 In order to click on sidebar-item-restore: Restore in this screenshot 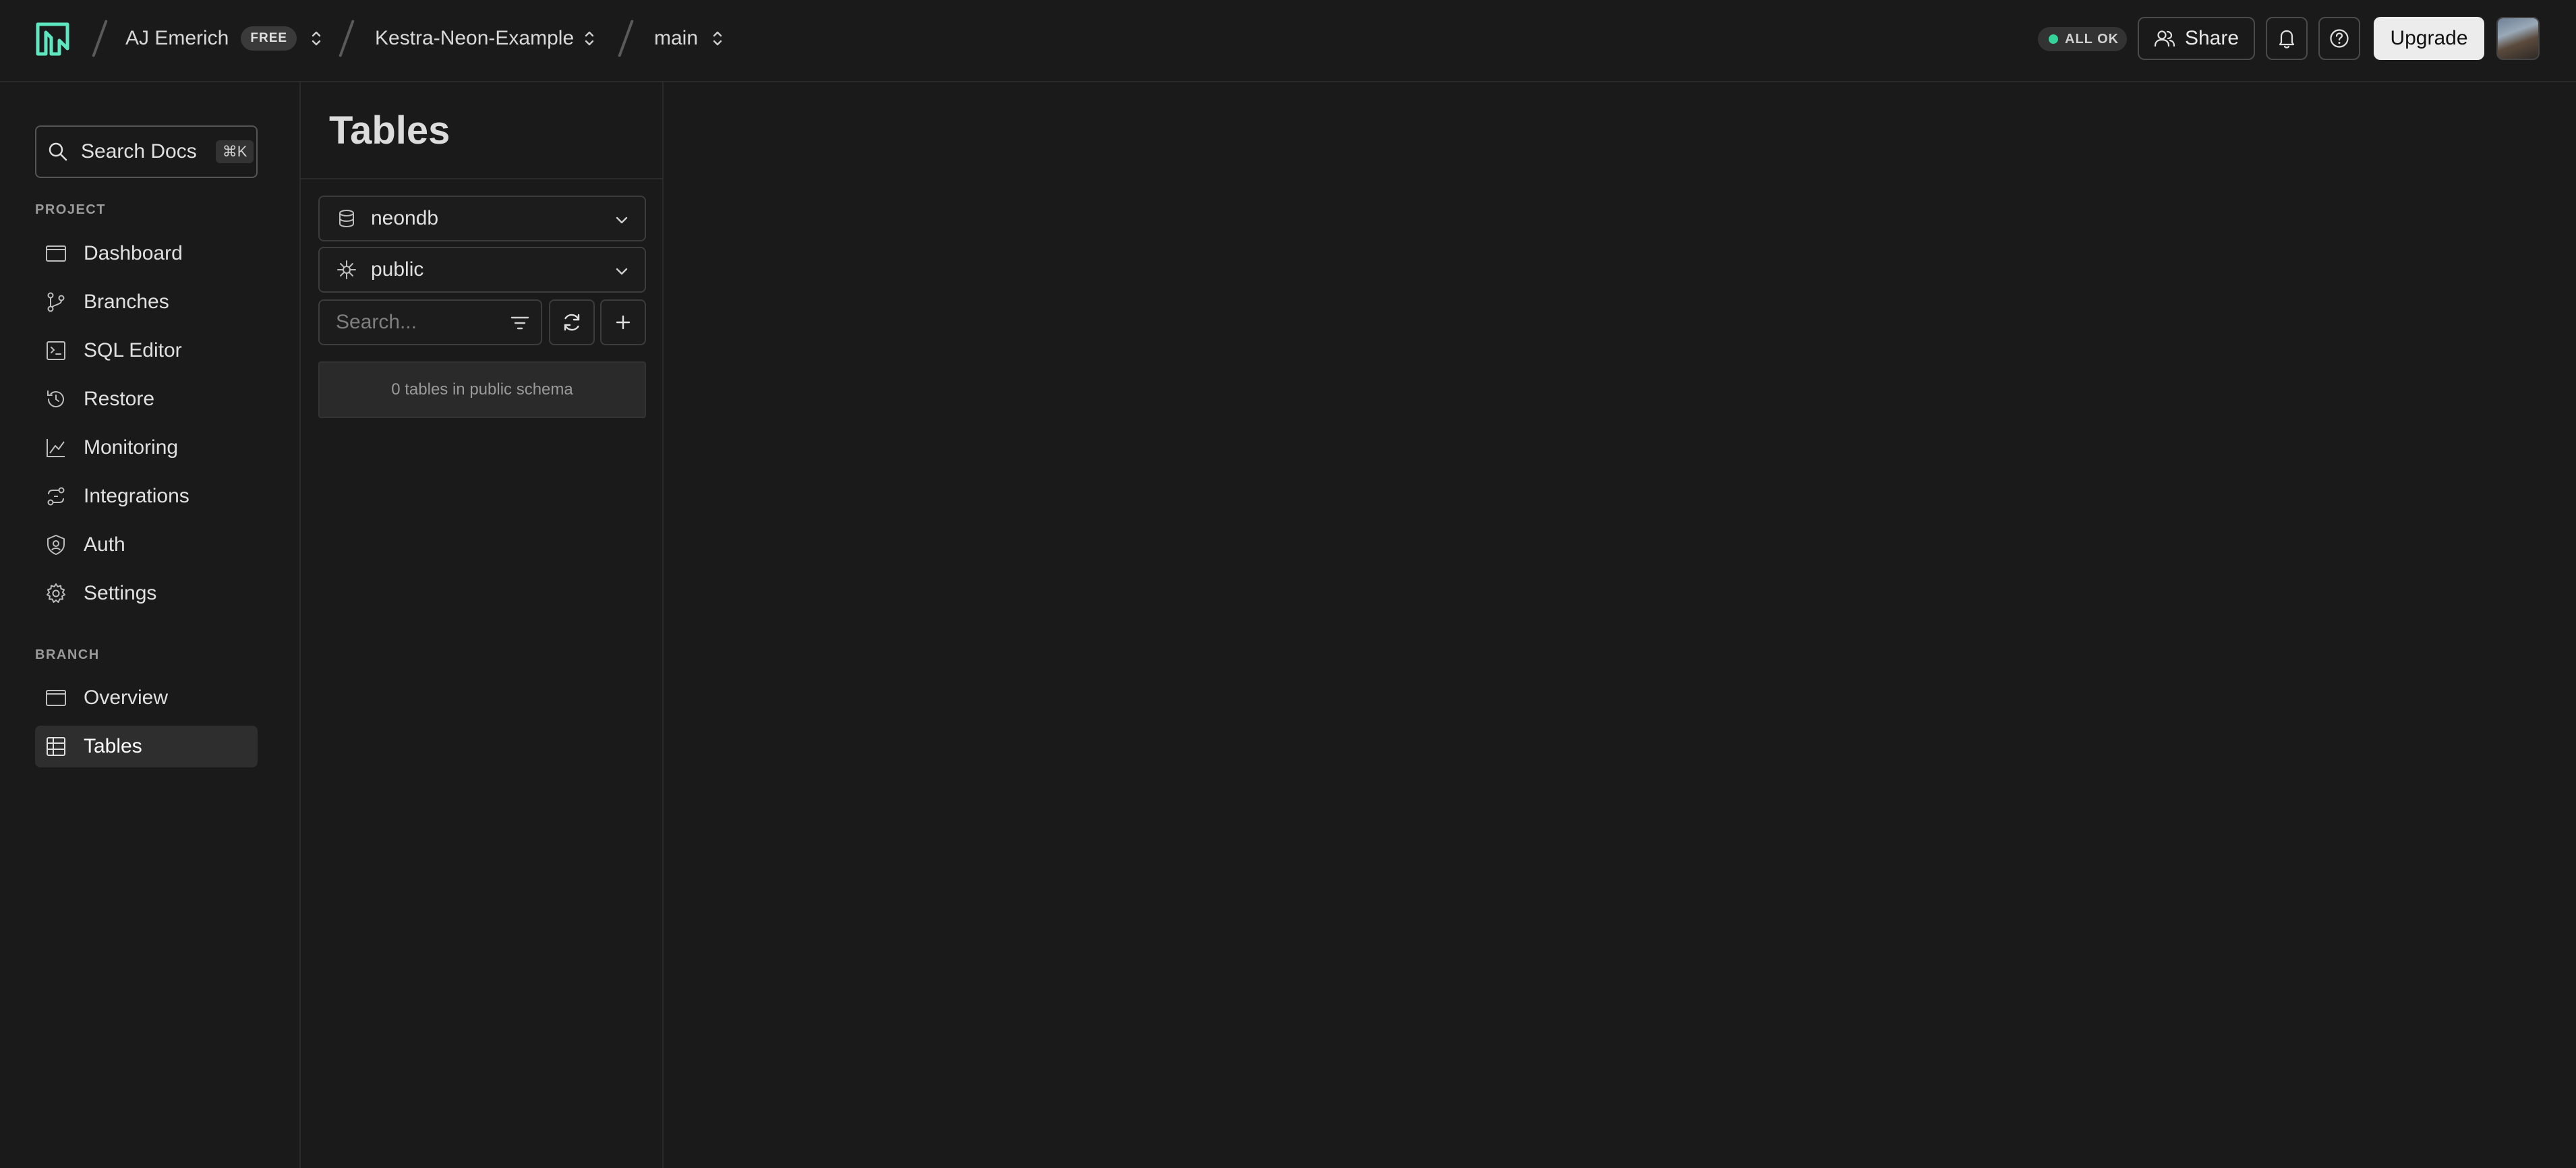, I will do `click(147, 399)`.